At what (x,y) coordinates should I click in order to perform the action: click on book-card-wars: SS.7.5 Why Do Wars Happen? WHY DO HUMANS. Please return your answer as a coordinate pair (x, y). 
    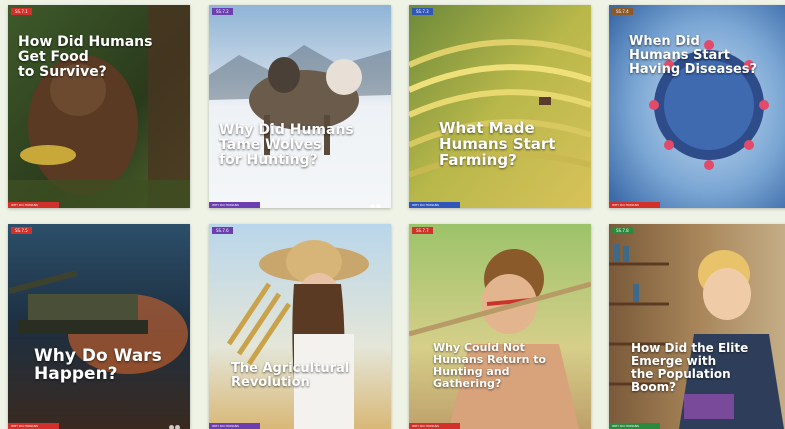
    Looking at the image, I should click on (99, 326).